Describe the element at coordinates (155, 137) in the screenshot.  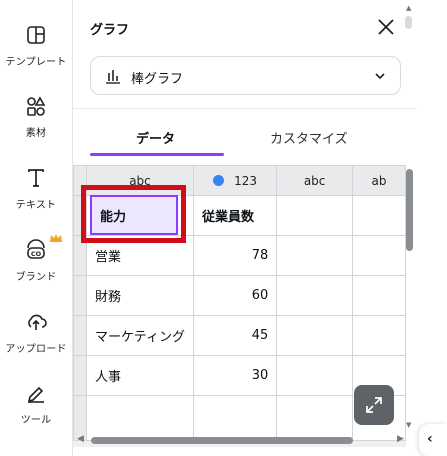
I see `tab-data: データ` at that location.